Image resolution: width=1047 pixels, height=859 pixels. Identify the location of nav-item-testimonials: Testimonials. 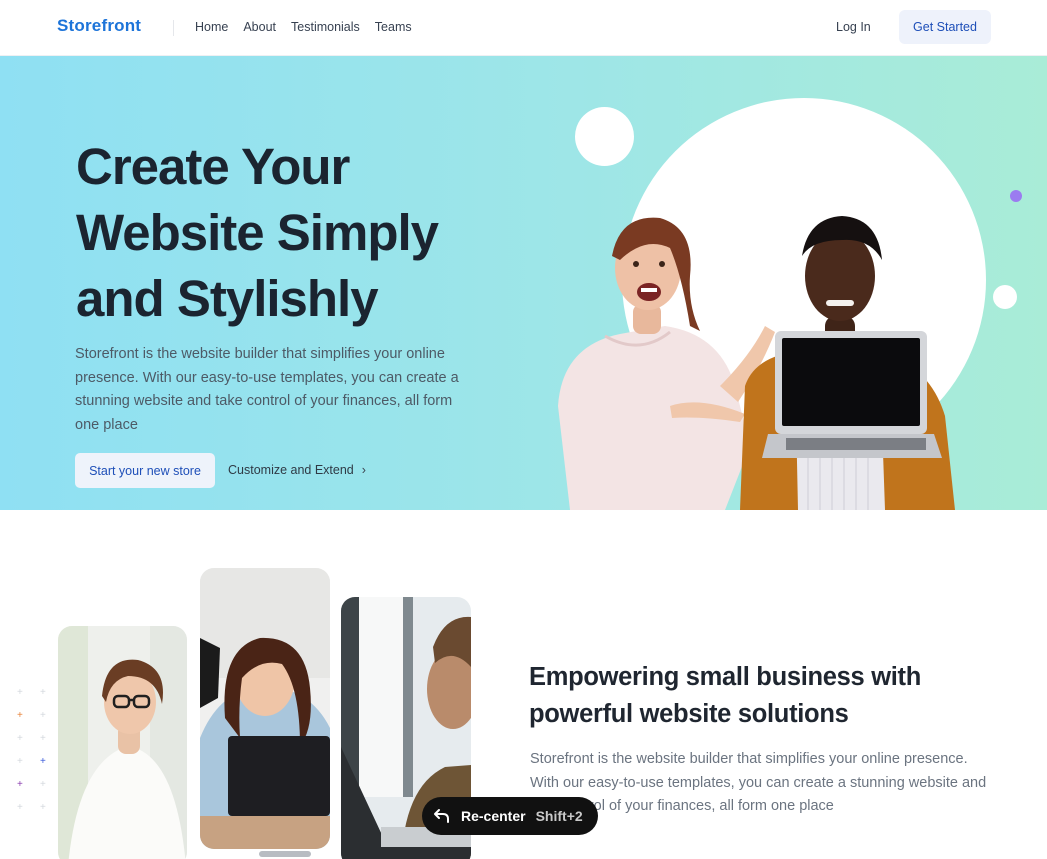
(325, 27).